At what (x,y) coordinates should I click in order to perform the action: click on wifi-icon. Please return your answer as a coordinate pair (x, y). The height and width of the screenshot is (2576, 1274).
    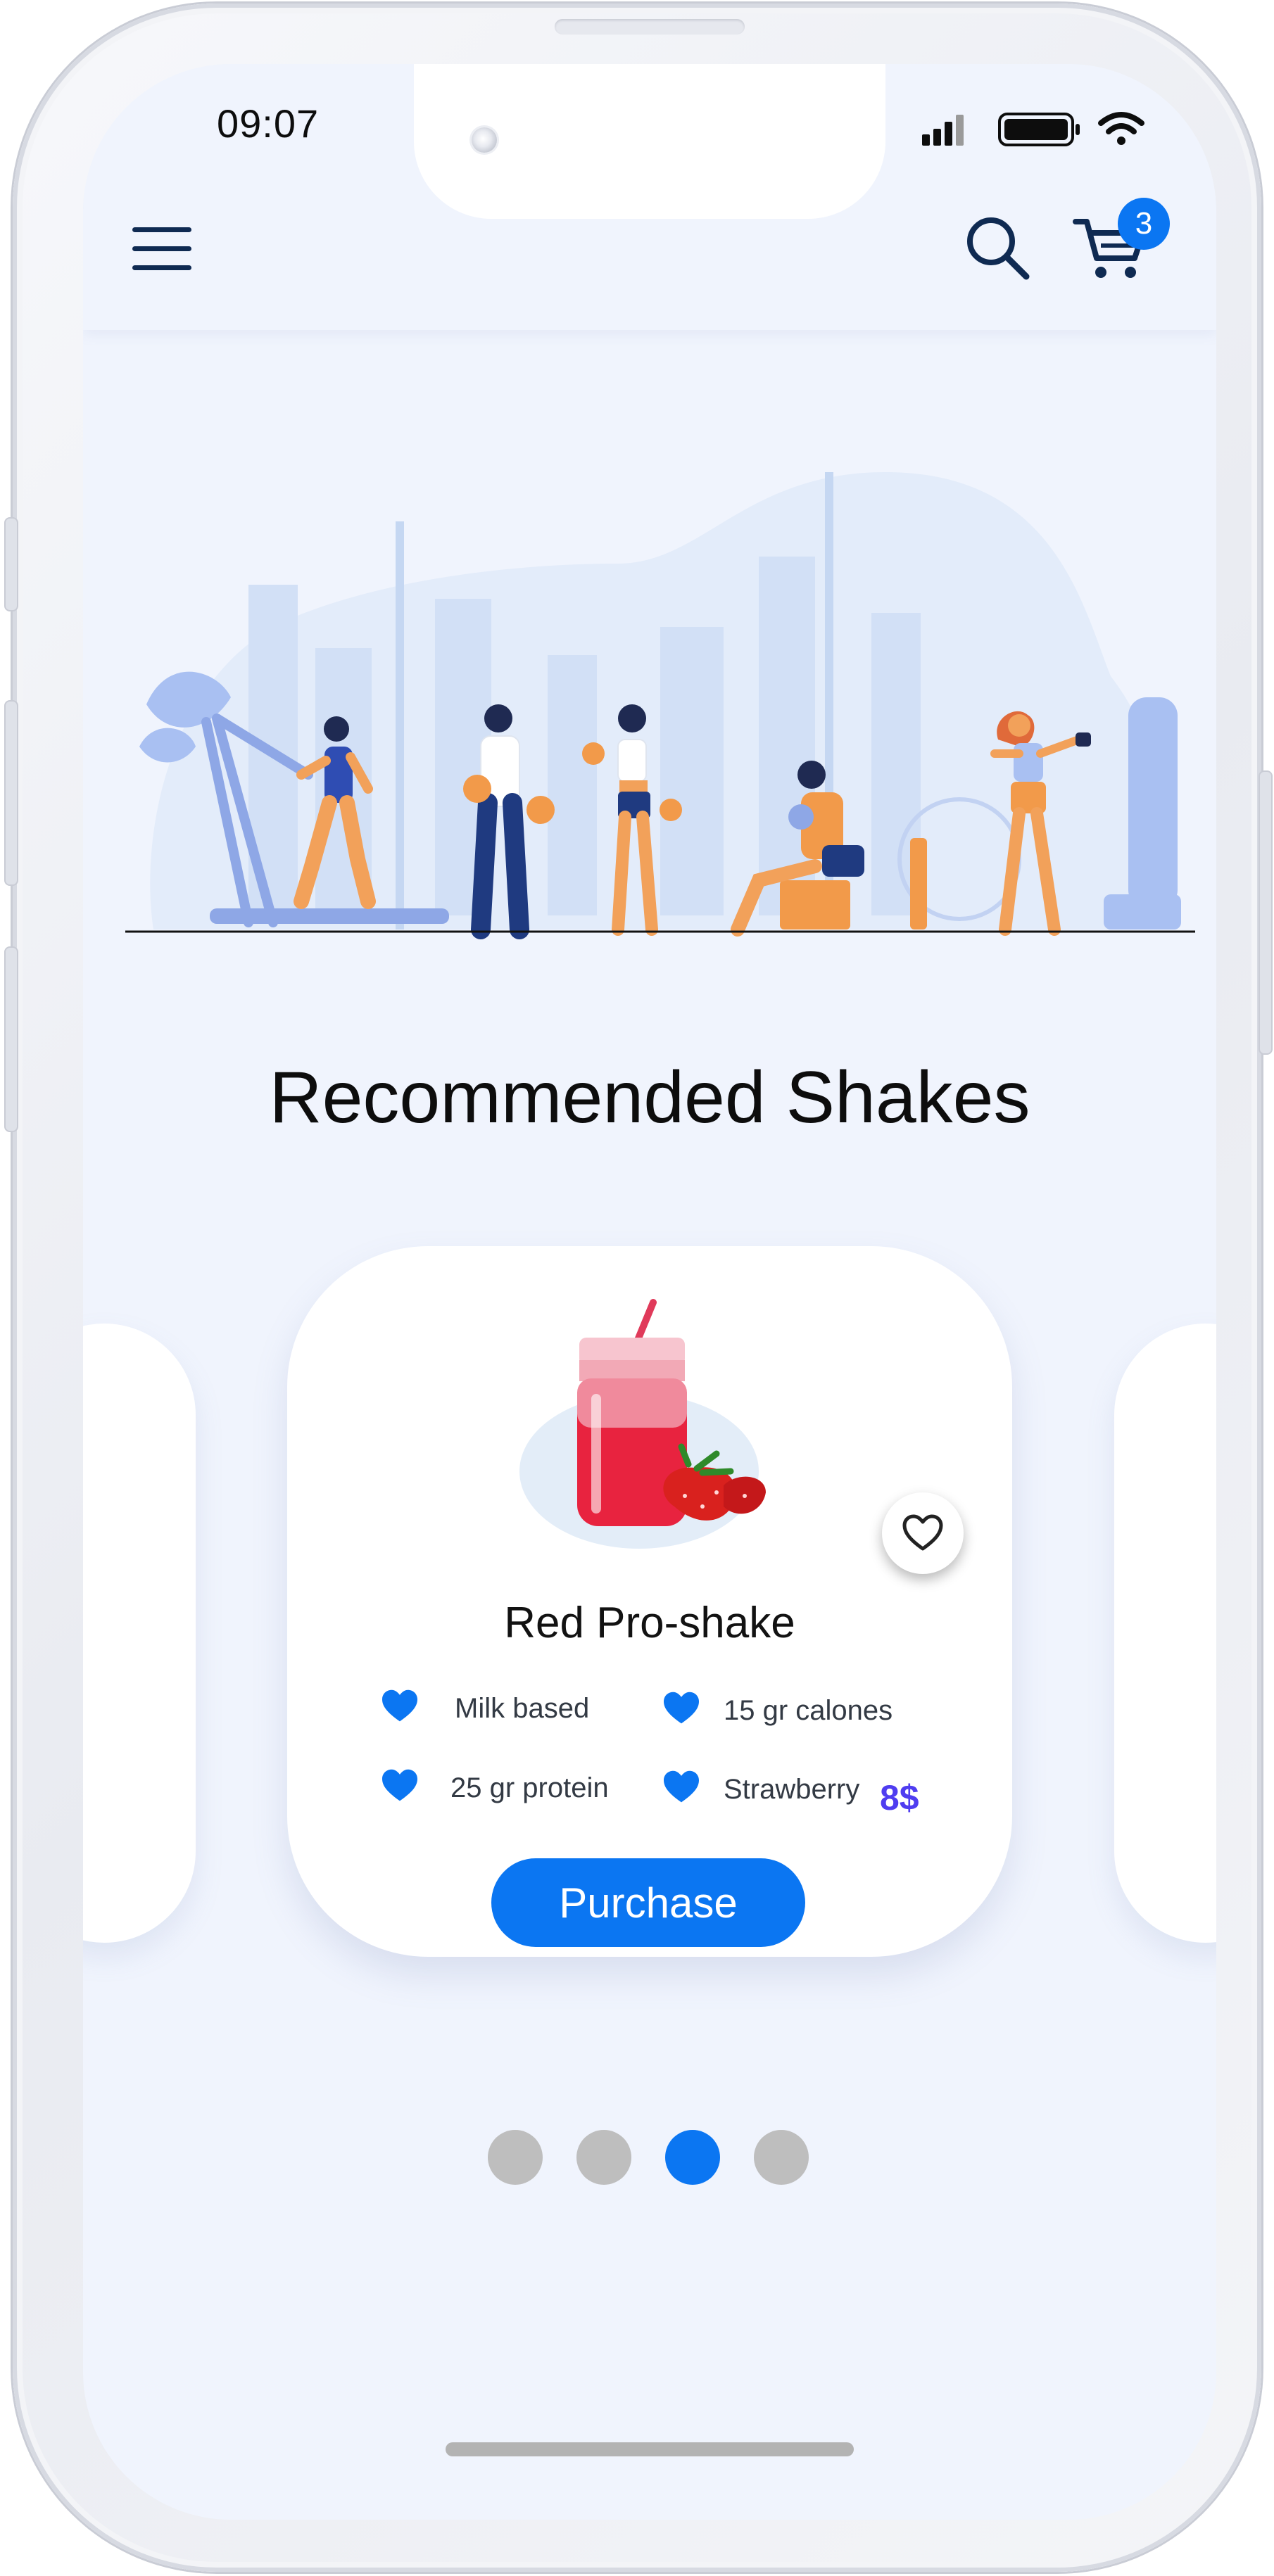
    Looking at the image, I should click on (1121, 128).